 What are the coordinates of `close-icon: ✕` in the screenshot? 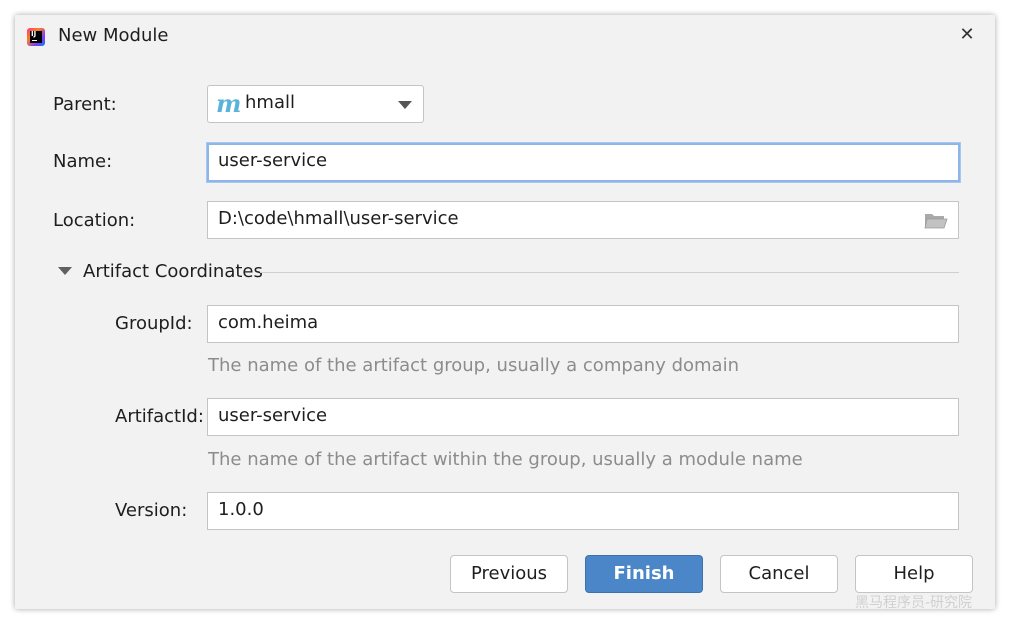 It's located at (967, 34).